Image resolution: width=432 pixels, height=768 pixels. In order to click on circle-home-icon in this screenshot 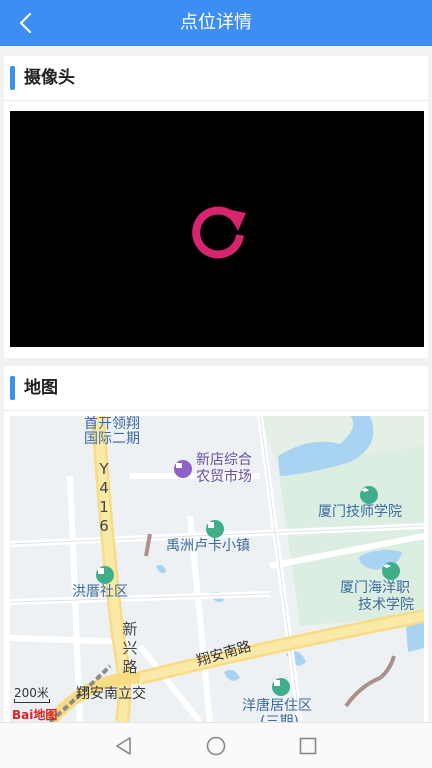, I will do `click(216, 746)`.